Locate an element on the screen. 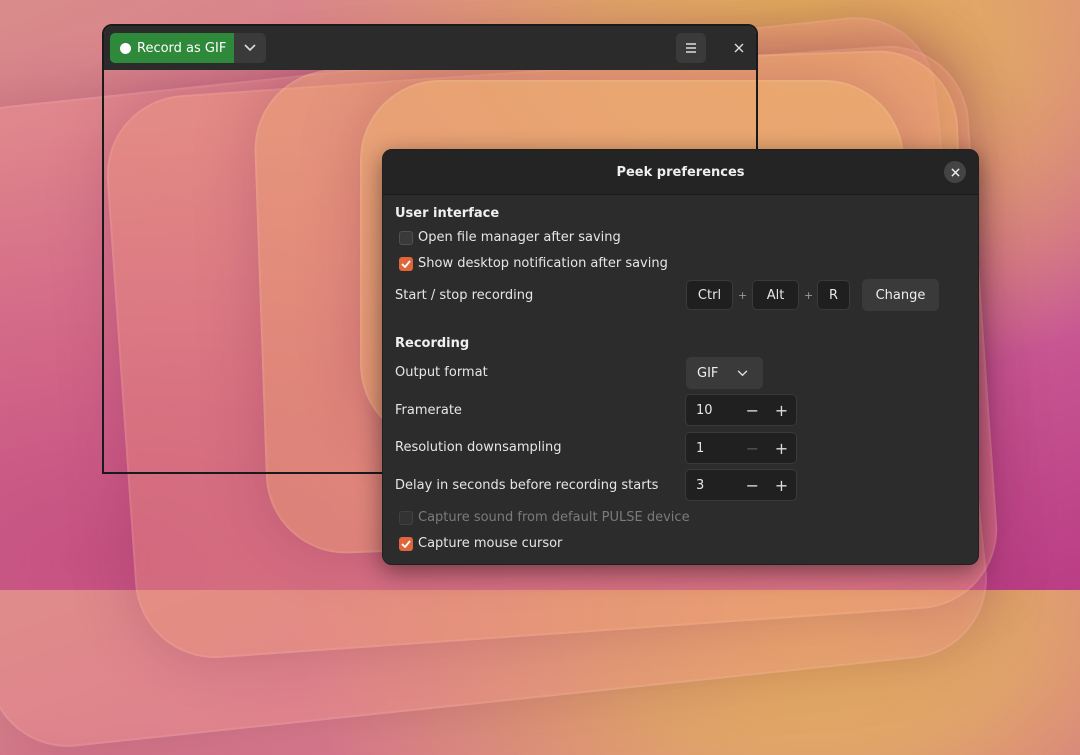  output-format-label: Output format is located at coordinates (441, 372).